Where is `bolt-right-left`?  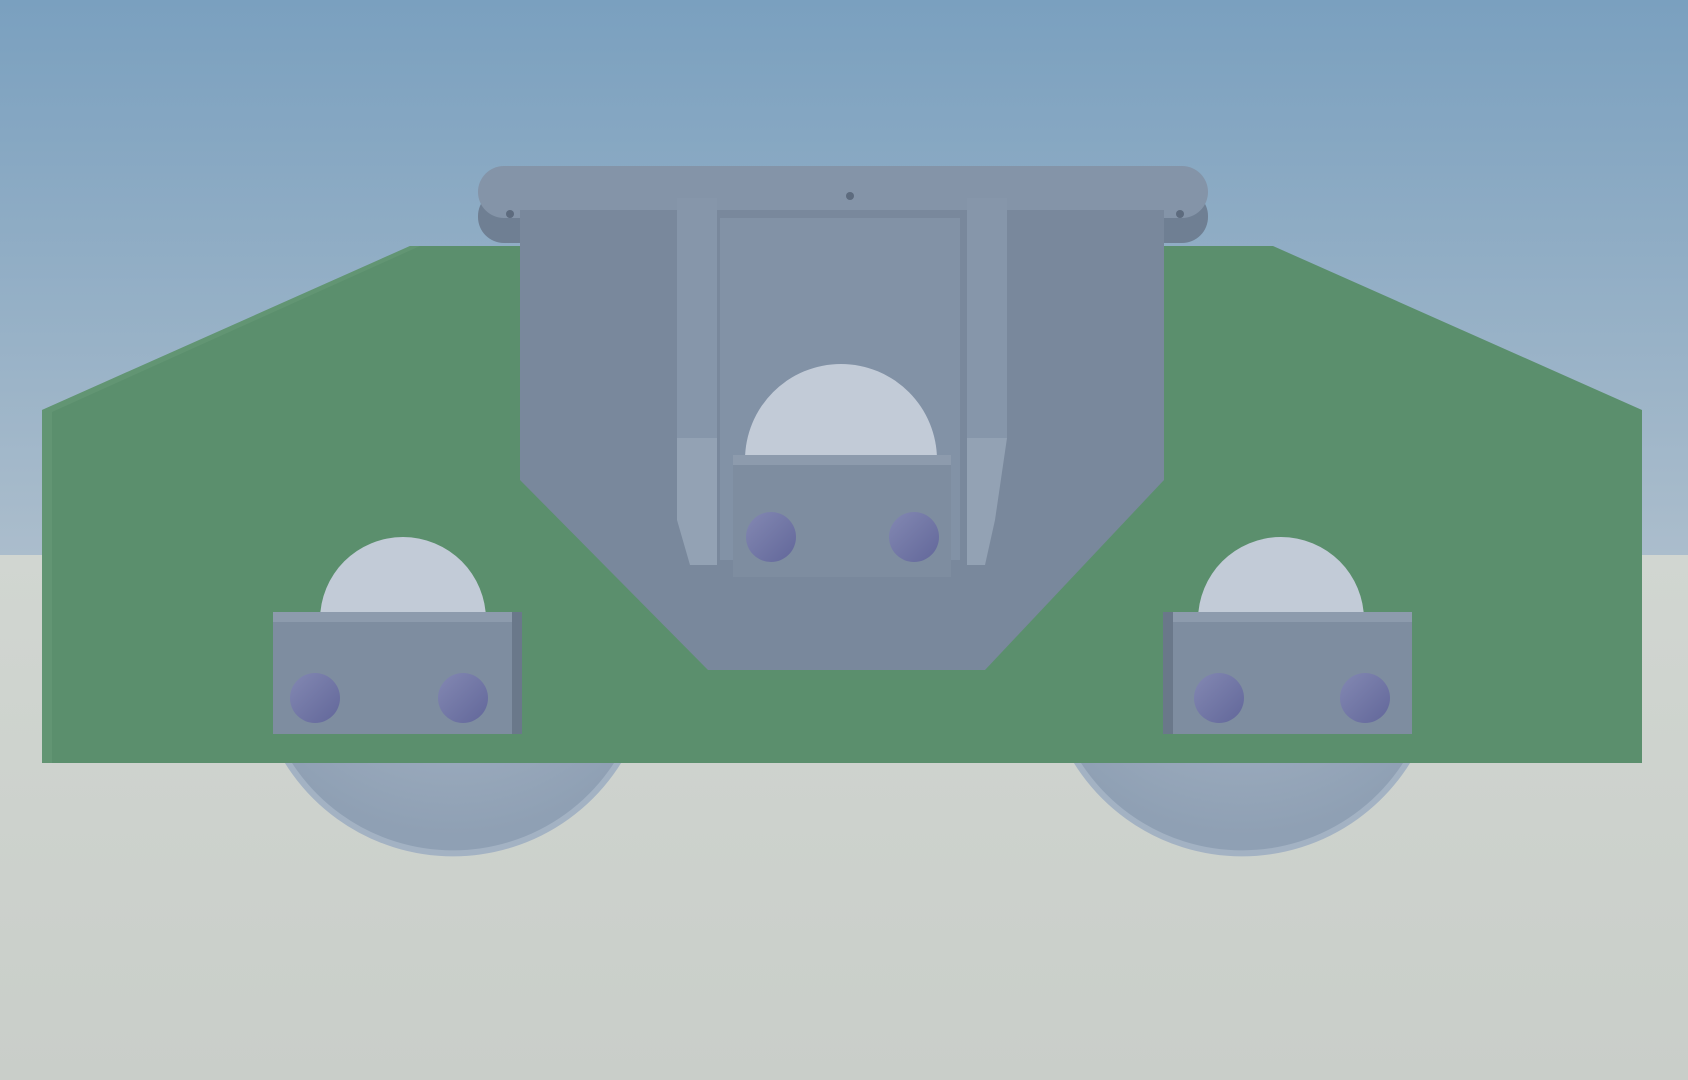 bolt-right-left is located at coordinates (1219, 698).